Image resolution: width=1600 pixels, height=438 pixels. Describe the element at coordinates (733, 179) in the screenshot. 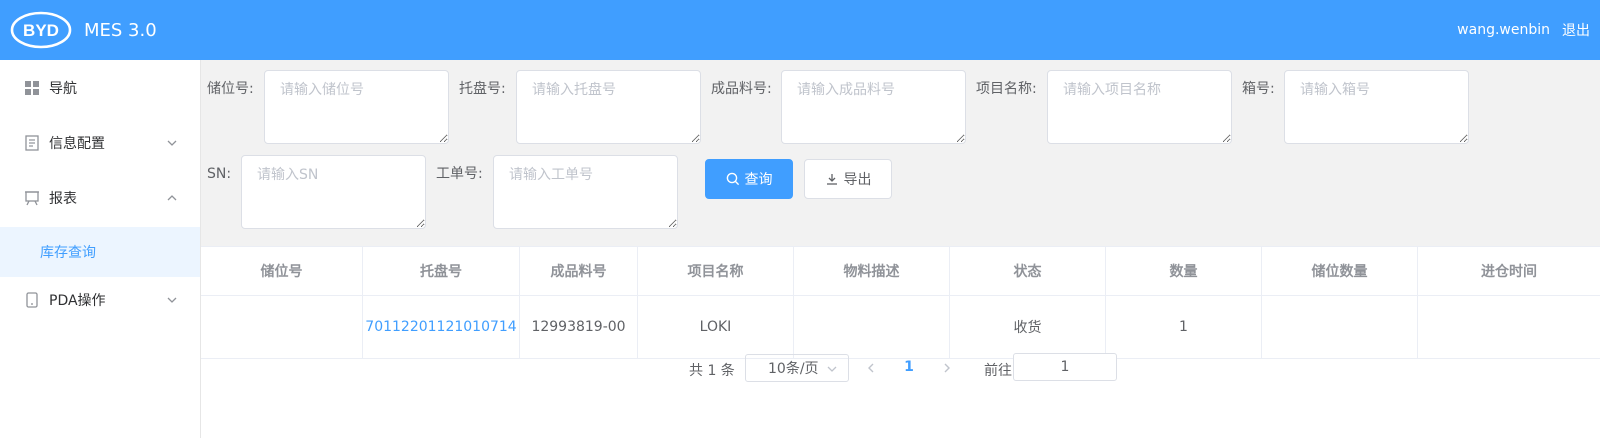

I see `search-icon` at that location.